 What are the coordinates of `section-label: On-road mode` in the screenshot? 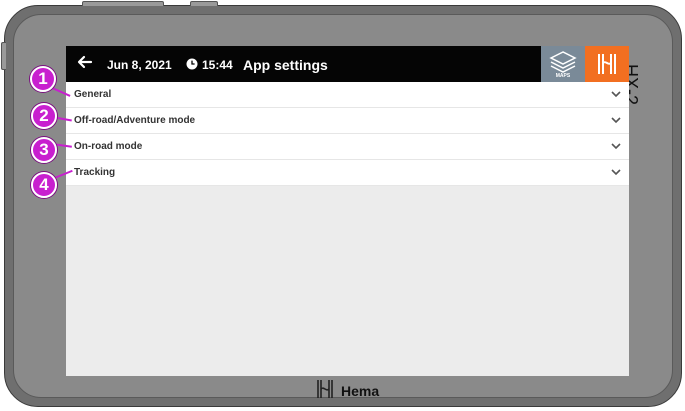 It's located at (108, 146).